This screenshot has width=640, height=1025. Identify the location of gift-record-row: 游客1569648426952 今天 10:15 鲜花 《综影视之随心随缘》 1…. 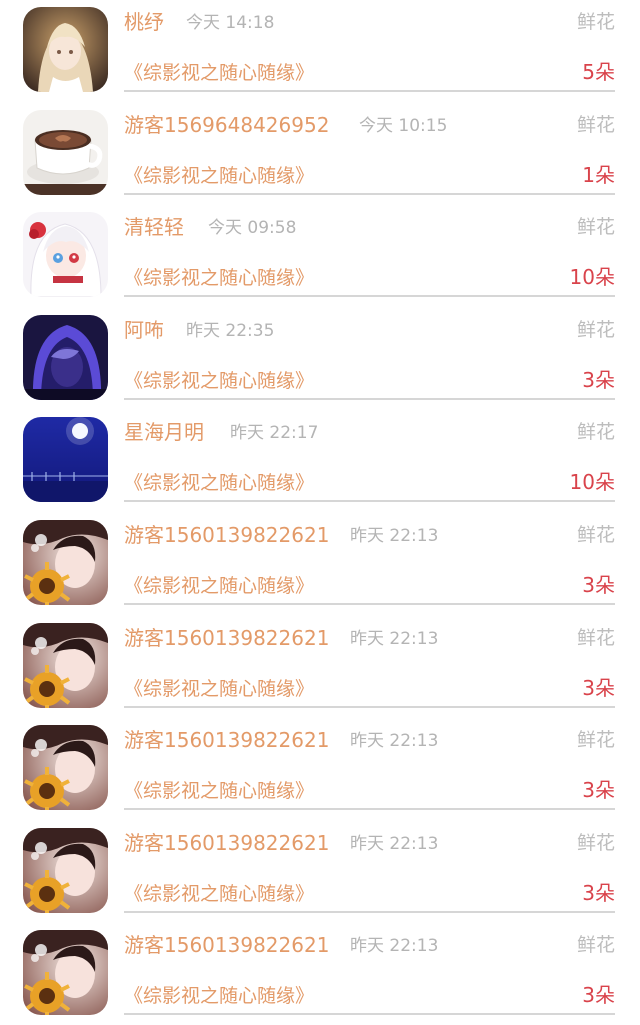
(320, 153).